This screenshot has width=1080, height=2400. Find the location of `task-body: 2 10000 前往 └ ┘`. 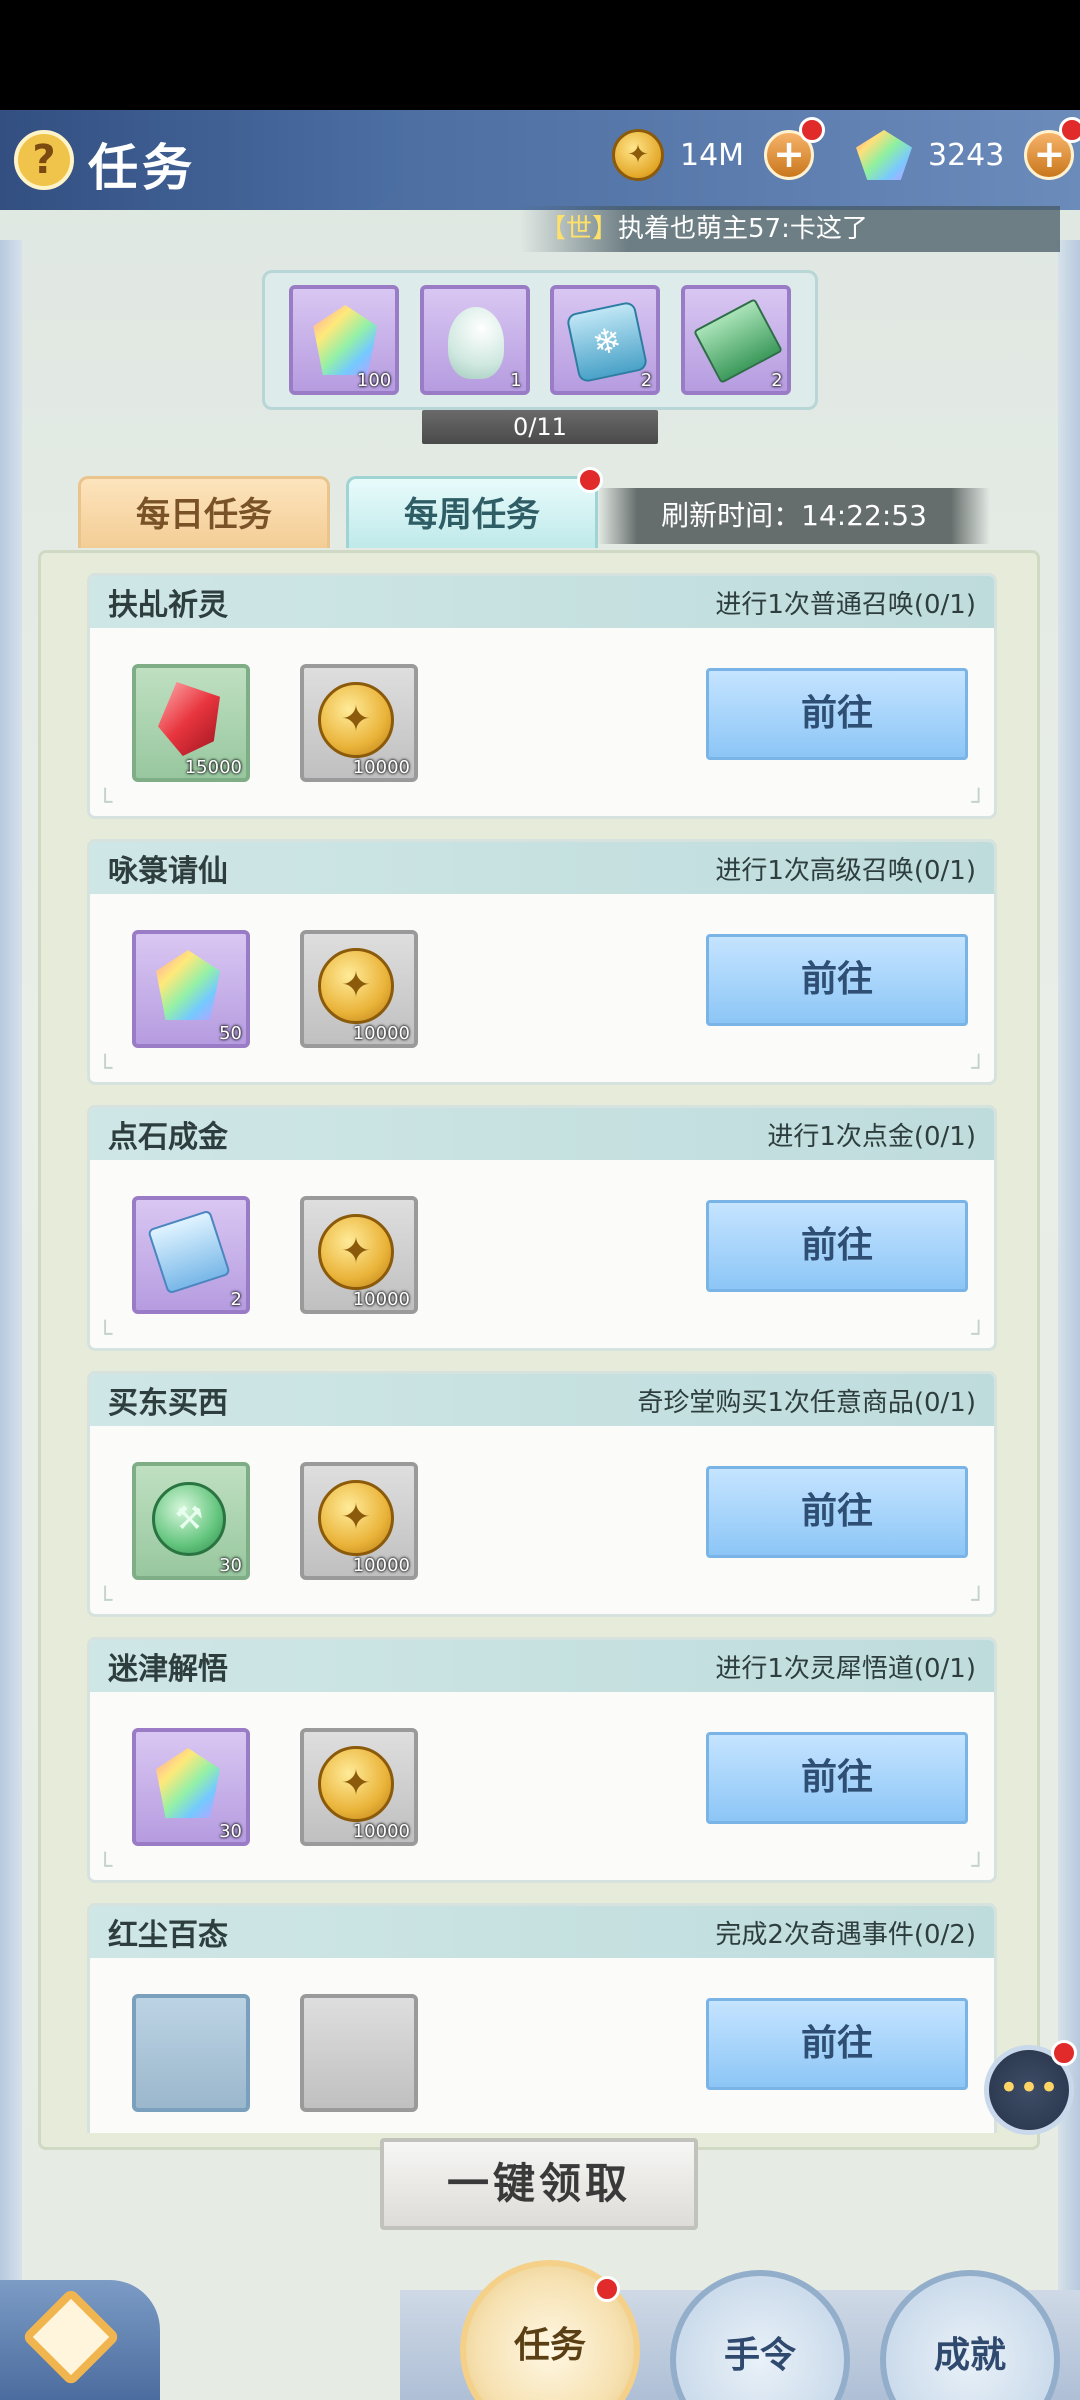

task-body: 2 10000 前往 └ ┘ is located at coordinates (542, 1254).